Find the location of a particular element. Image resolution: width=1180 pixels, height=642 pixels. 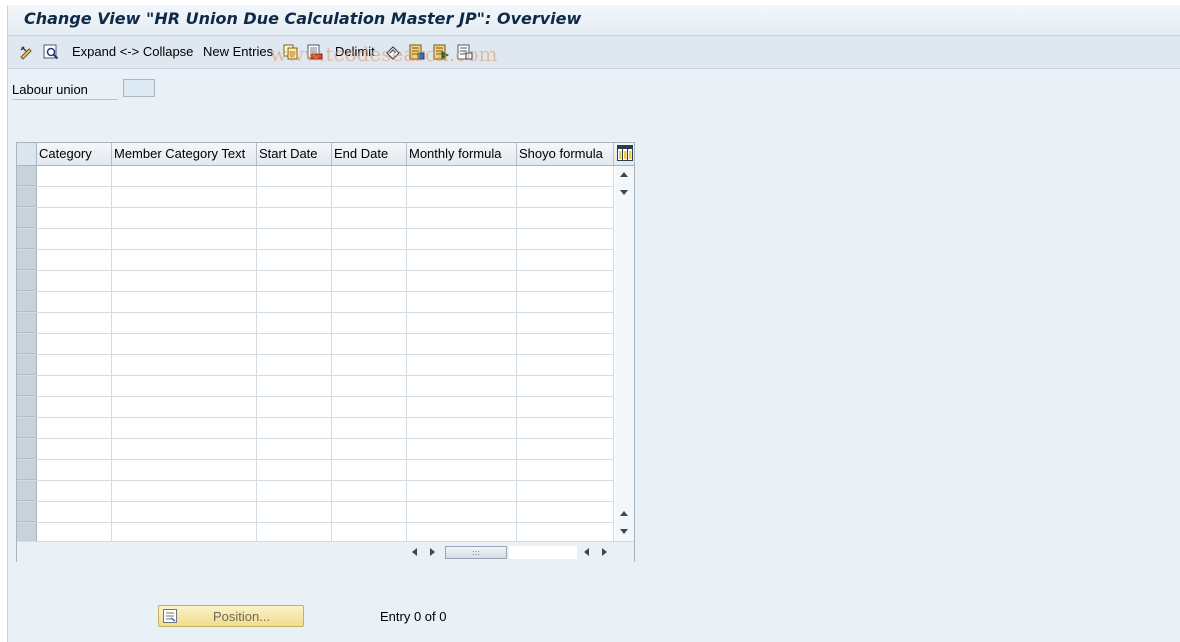

scroll-end-right-icon is located at coordinates (604, 552).